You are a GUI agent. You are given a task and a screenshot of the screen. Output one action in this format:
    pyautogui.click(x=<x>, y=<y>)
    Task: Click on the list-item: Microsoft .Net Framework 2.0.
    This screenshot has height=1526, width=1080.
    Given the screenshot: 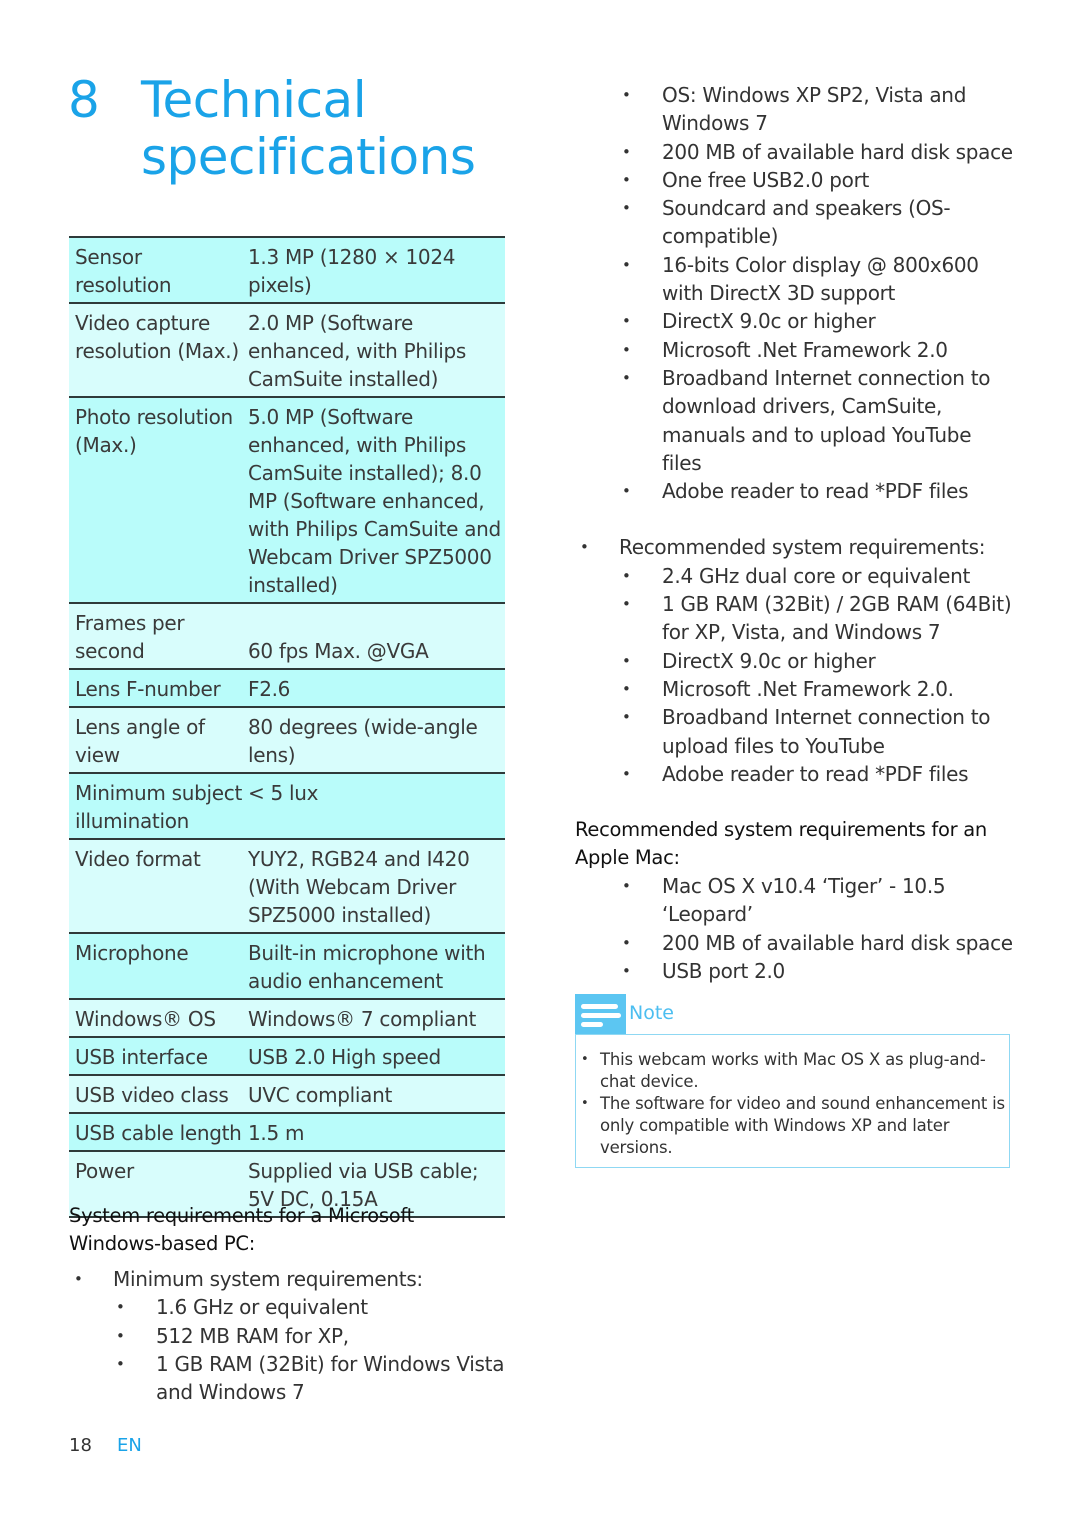 What is the action you would take?
    pyautogui.click(x=817, y=689)
    